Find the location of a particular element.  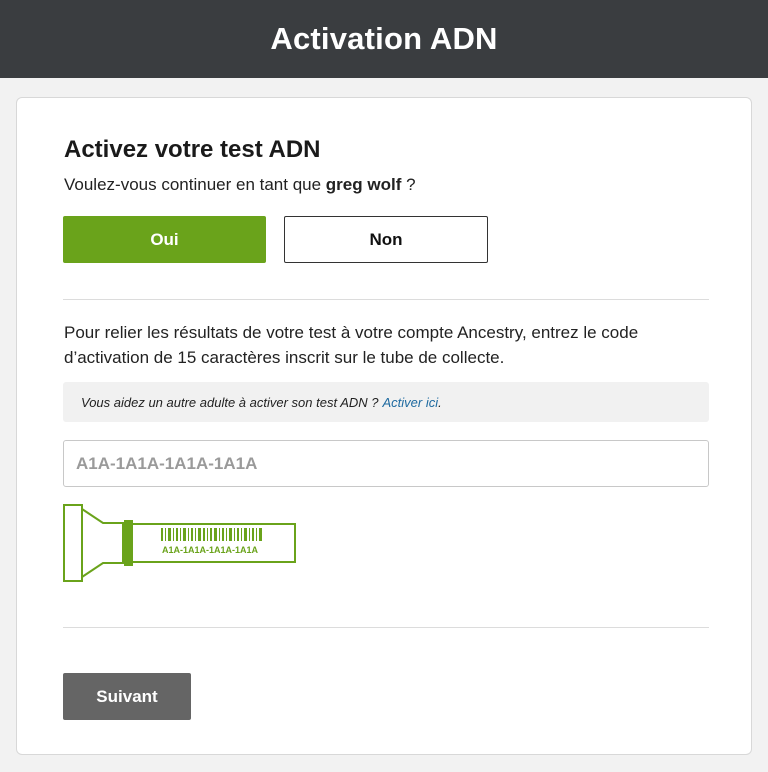

user-name: greg wolf is located at coordinates (363, 184).